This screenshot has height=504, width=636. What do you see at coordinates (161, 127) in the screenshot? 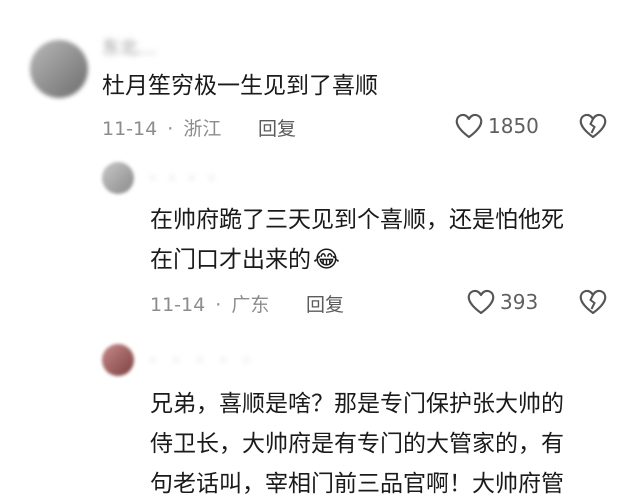
I see `comment-meta: 11-14 · 浙江` at bounding box center [161, 127].